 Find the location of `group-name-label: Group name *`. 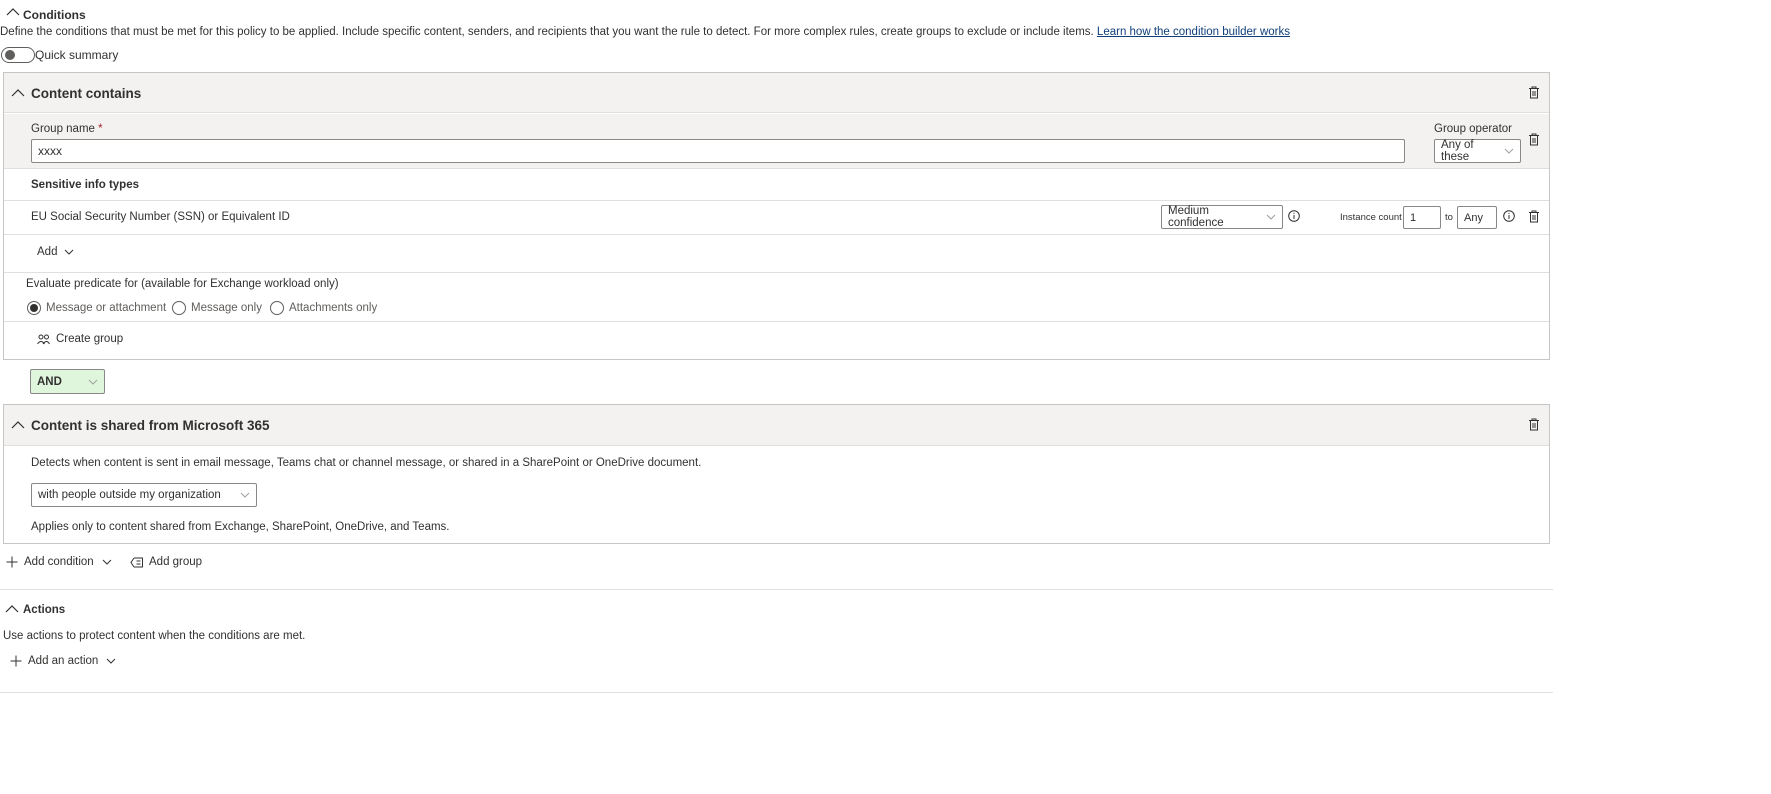

group-name-label: Group name * is located at coordinates (67, 129).